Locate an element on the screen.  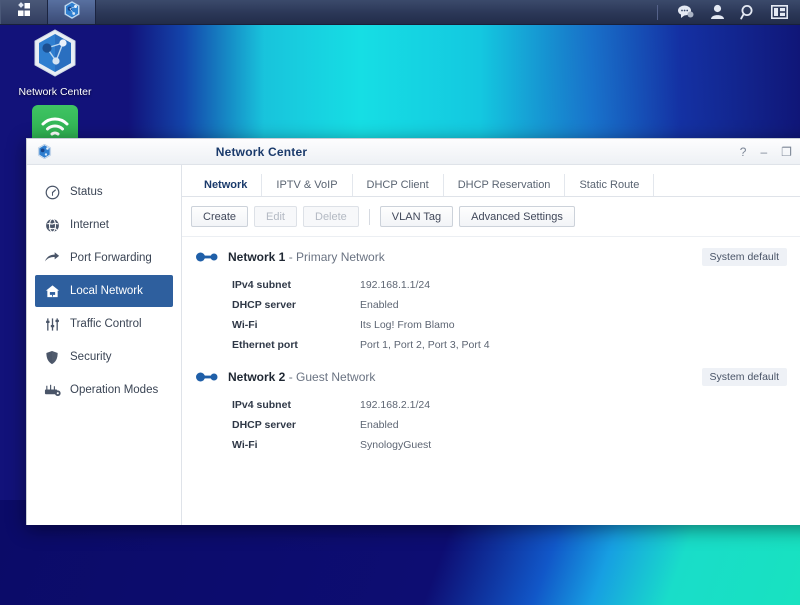
button-label: Delete is located at coordinates (331, 216).